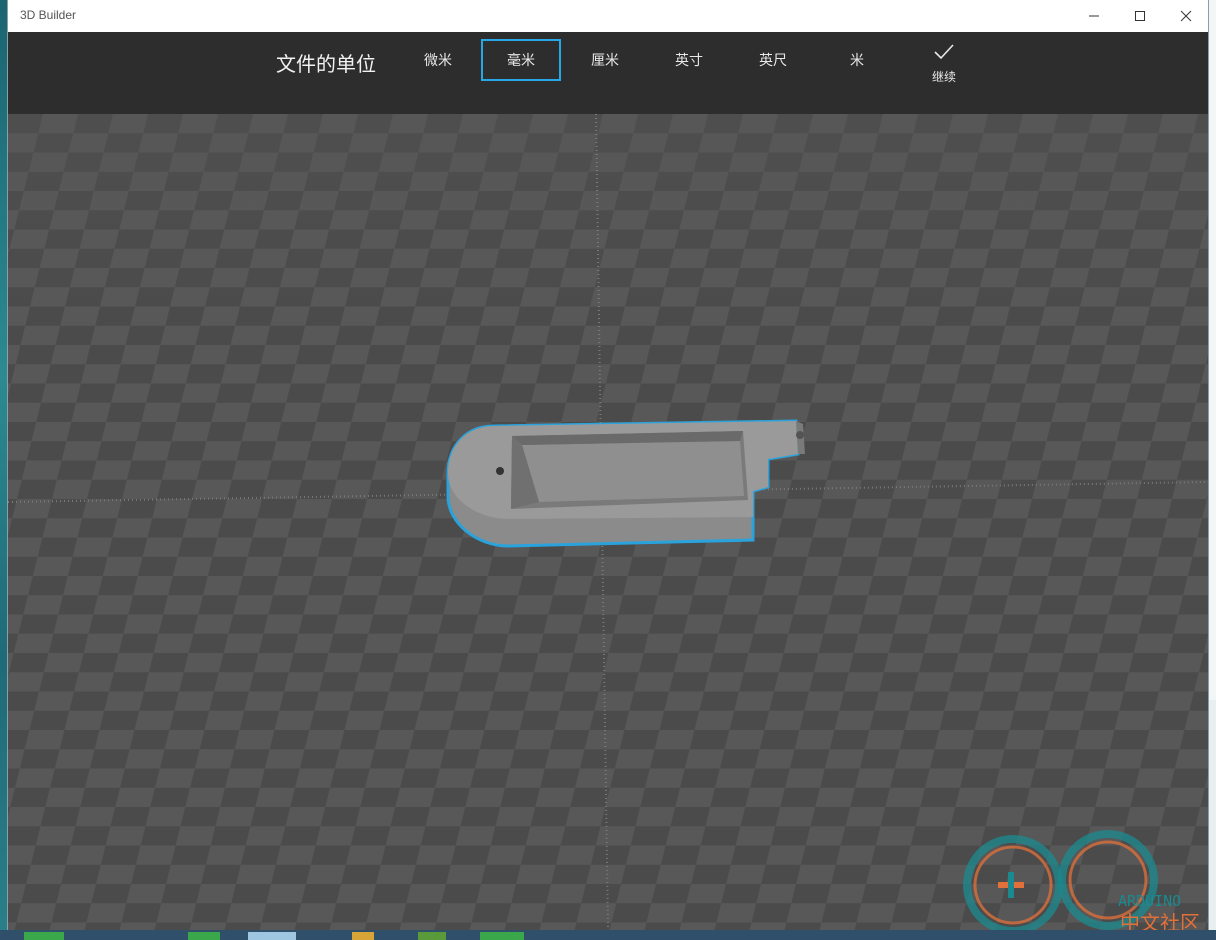 This screenshot has width=1216, height=940. What do you see at coordinates (48, 15) in the screenshot?
I see `app-title: 3D Builder` at bounding box center [48, 15].